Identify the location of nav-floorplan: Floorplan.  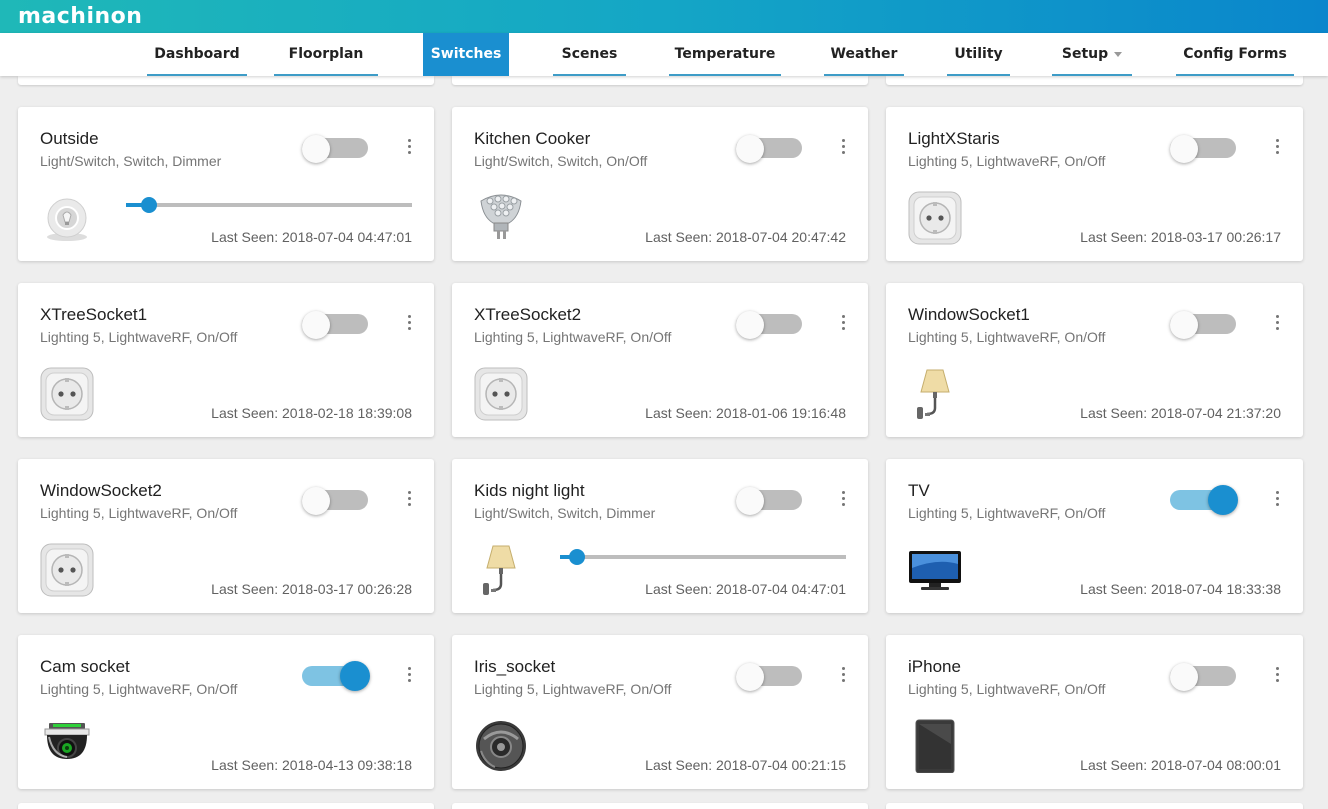
(326, 54).